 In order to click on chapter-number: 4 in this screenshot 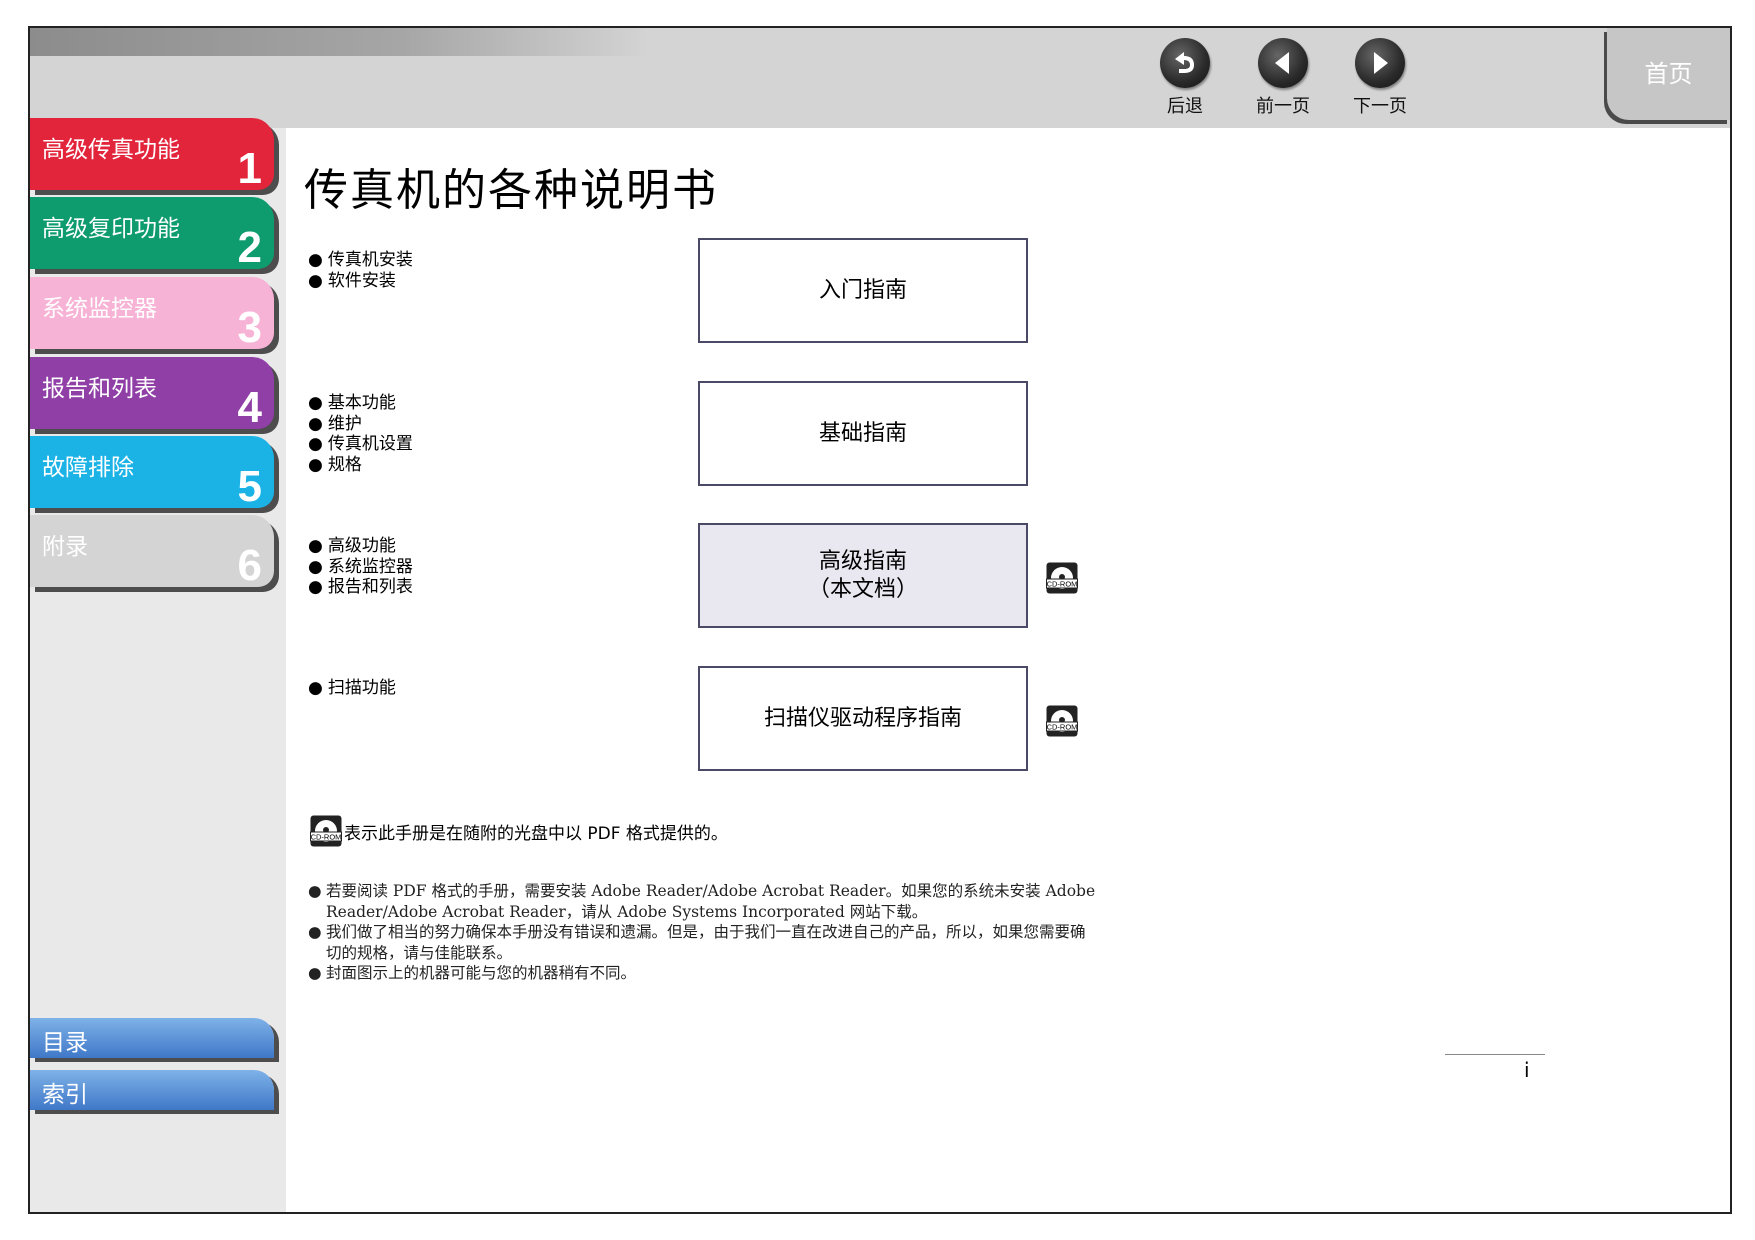, I will do `click(249, 407)`.